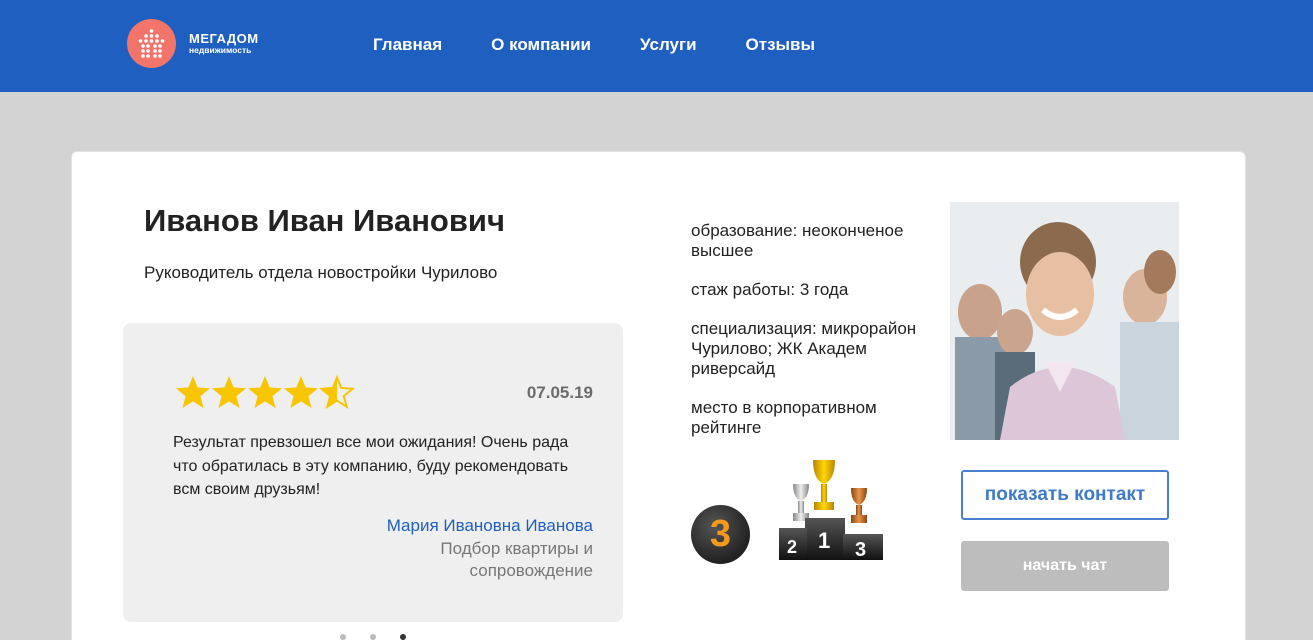 This screenshot has width=1313, height=640. I want to click on nav-item-about: О компании, so click(541, 45).